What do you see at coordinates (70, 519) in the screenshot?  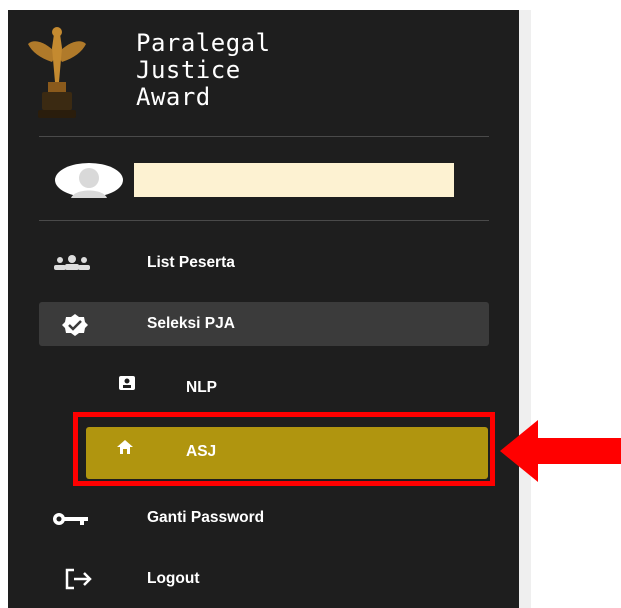 I see `key-icon` at bounding box center [70, 519].